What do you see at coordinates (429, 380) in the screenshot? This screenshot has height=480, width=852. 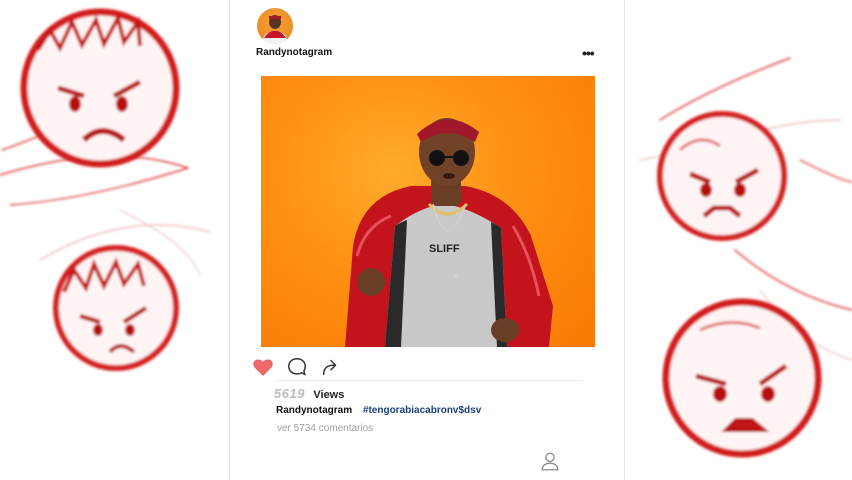 I see `divider` at bounding box center [429, 380].